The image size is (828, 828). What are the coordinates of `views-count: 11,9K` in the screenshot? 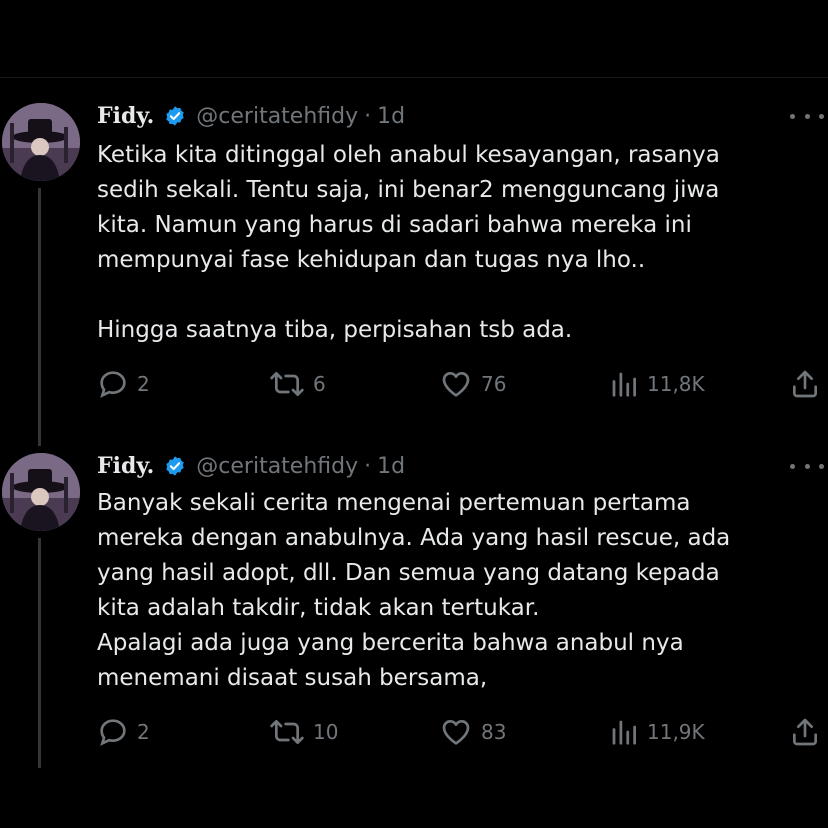 It's located at (676, 732).